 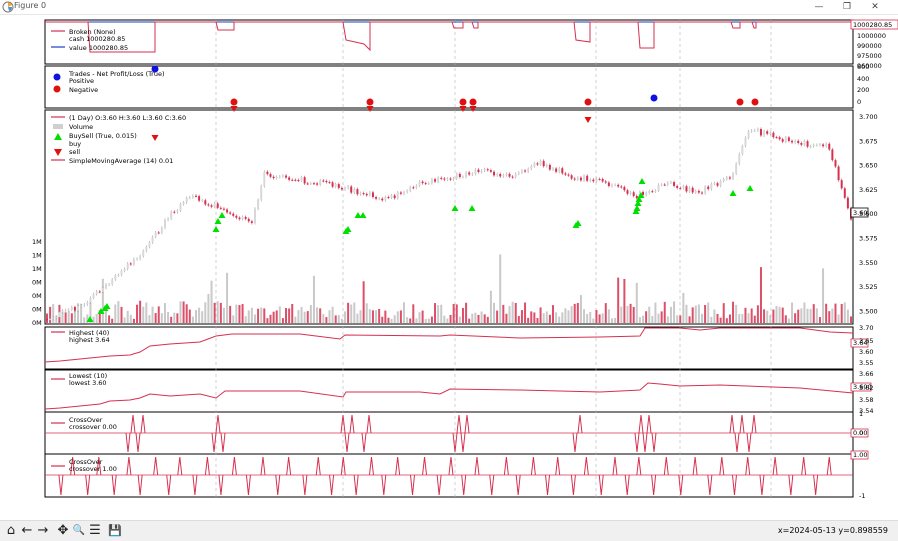 What do you see at coordinates (11, 531) in the screenshot?
I see `home-icon: ⌂` at bounding box center [11, 531].